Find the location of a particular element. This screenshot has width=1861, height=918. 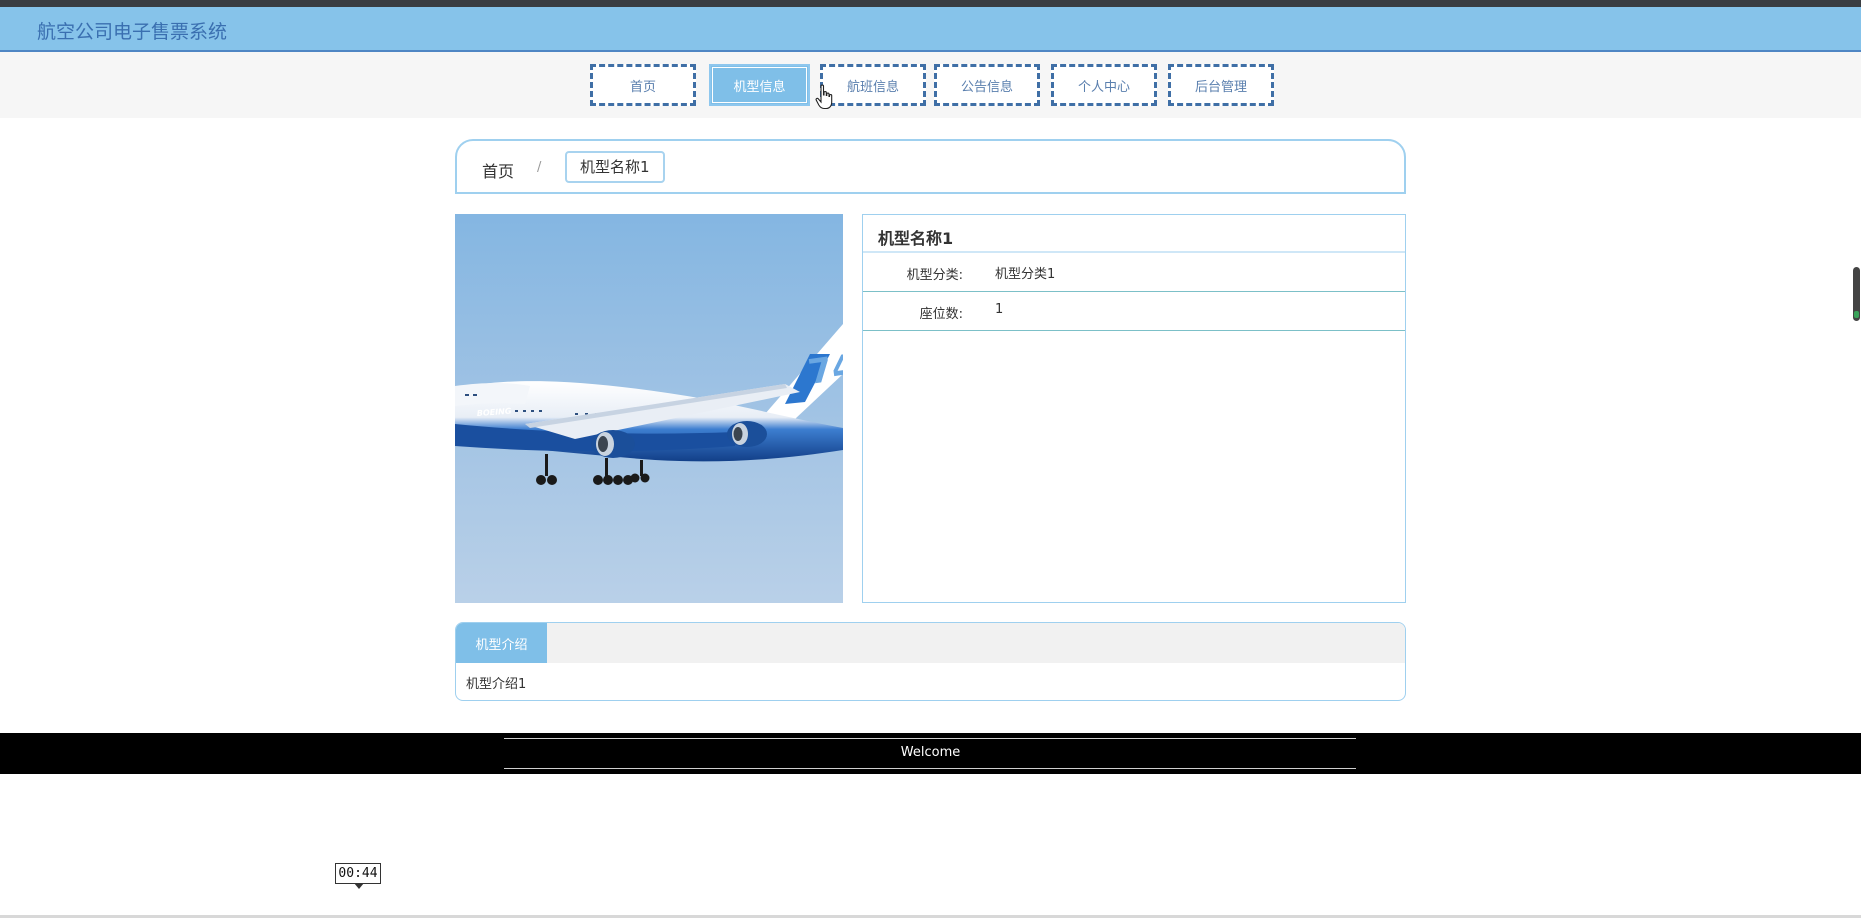

intro-tabs: 机型介绍 机型介绍1 is located at coordinates (930, 661).